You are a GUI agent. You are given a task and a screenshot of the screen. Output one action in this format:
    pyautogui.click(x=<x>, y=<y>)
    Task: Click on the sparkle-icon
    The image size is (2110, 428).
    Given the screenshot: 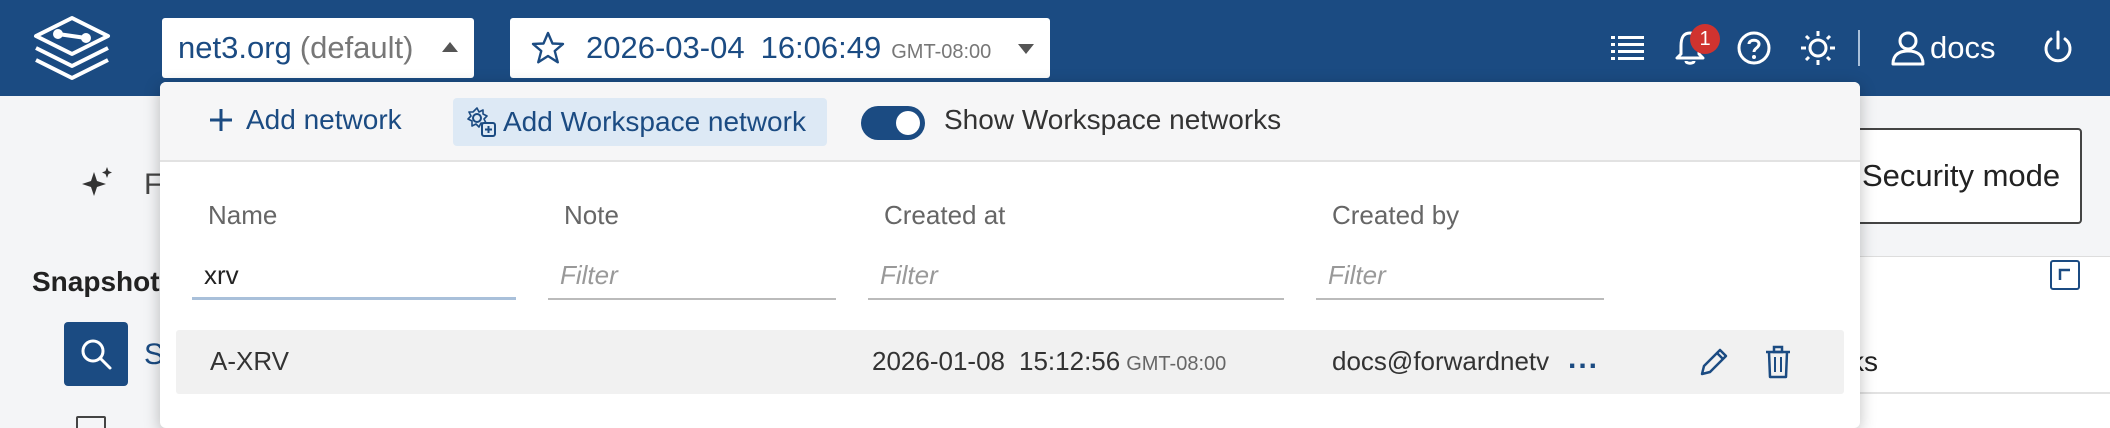 What is the action you would take?
    pyautogui.click(x=96, y=184)
    